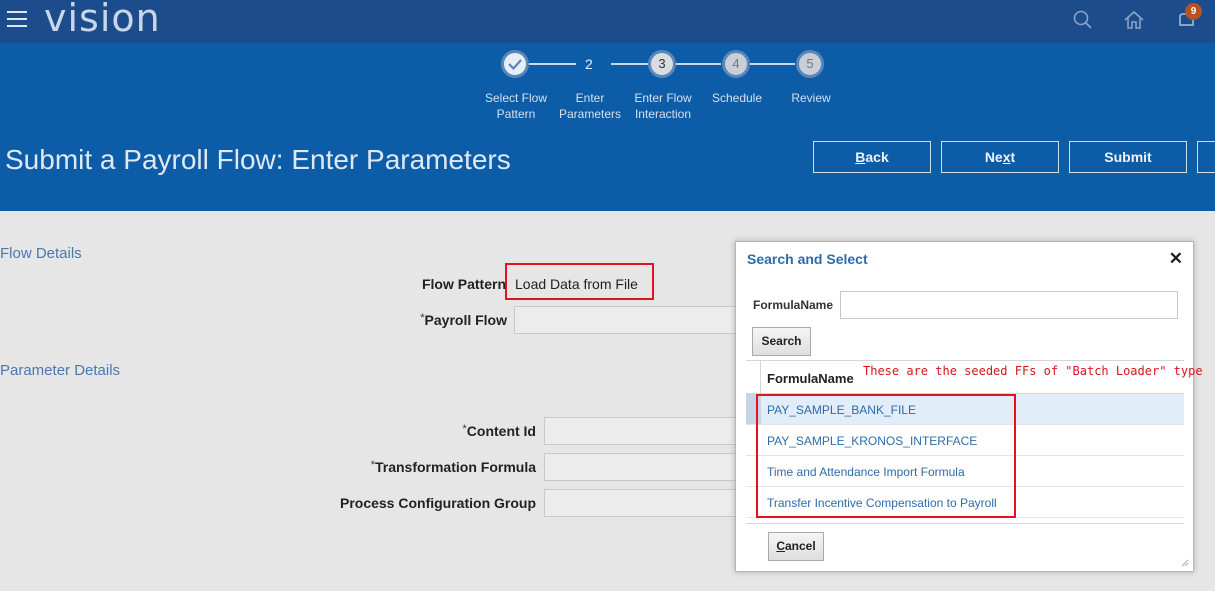 This screenshot has width=1215, height=591. Describe the element at coordinates (1206, 157) in the screenshot. I see `cancel-button-partial` at that location.